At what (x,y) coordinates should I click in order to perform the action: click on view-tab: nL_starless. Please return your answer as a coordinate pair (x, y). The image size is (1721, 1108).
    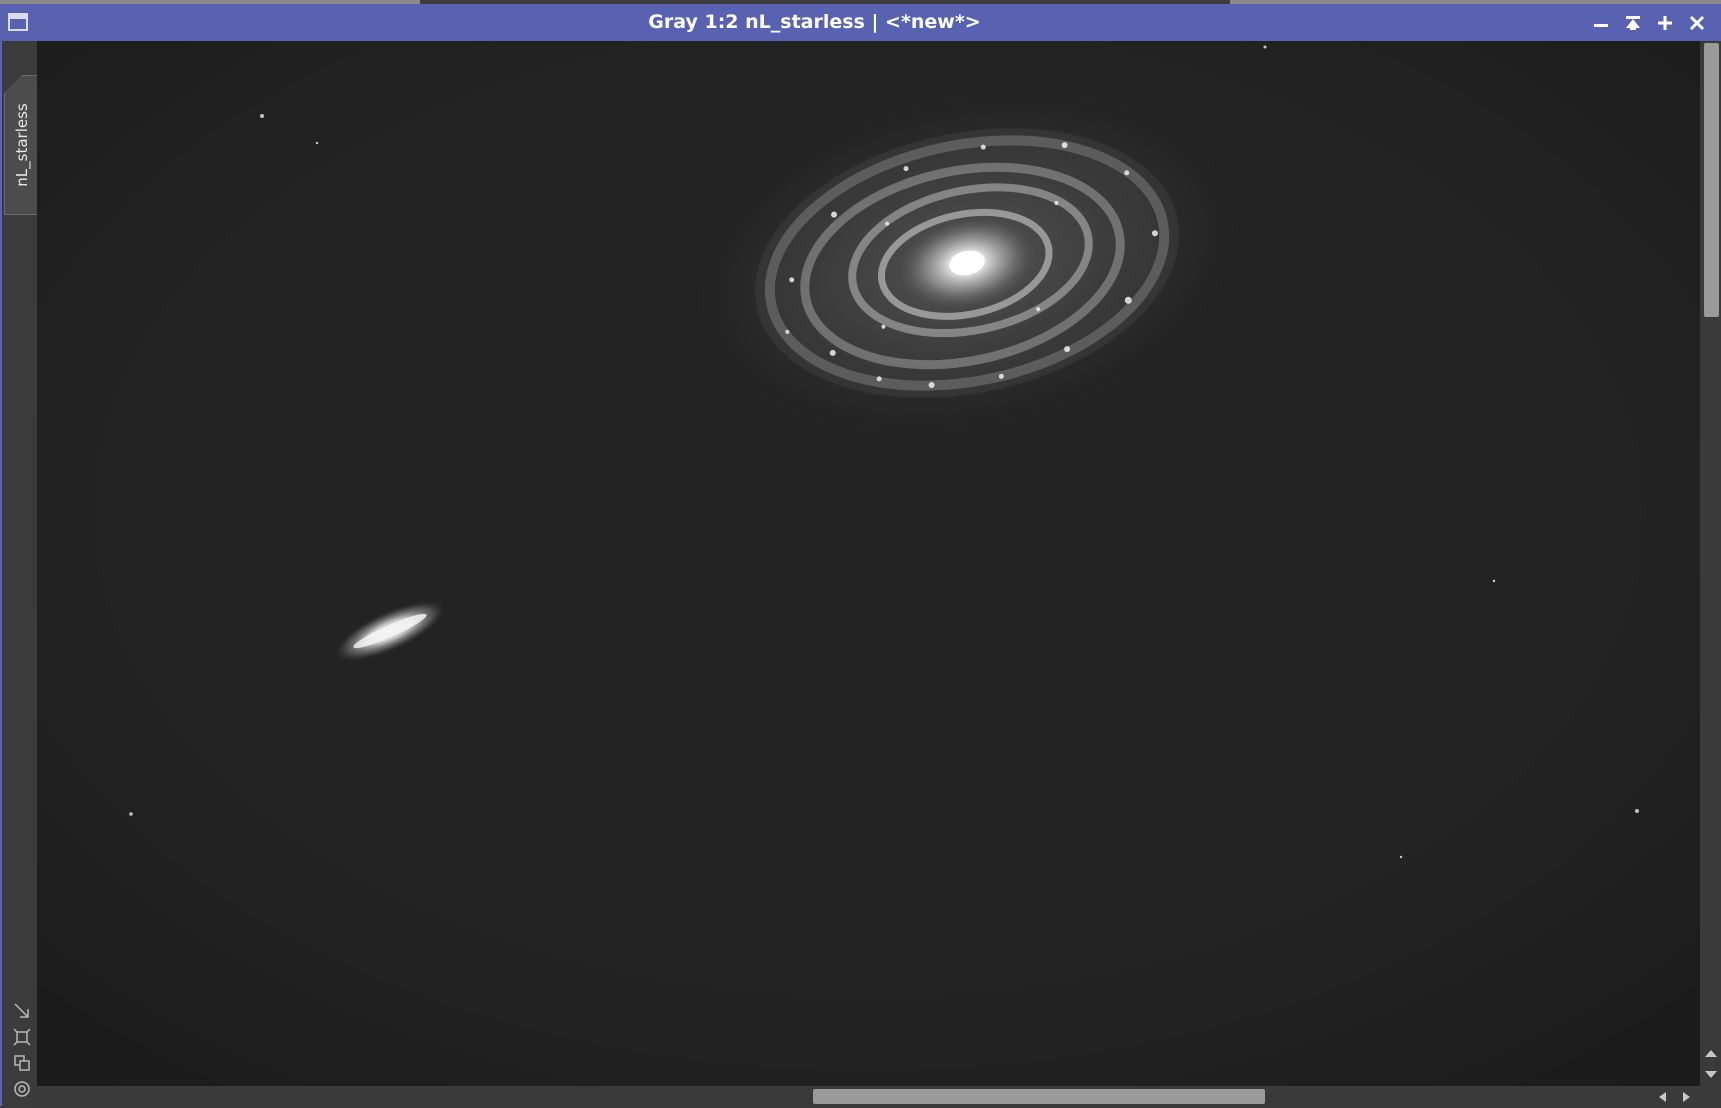
    Looking at the image, I should click on (21, 145).